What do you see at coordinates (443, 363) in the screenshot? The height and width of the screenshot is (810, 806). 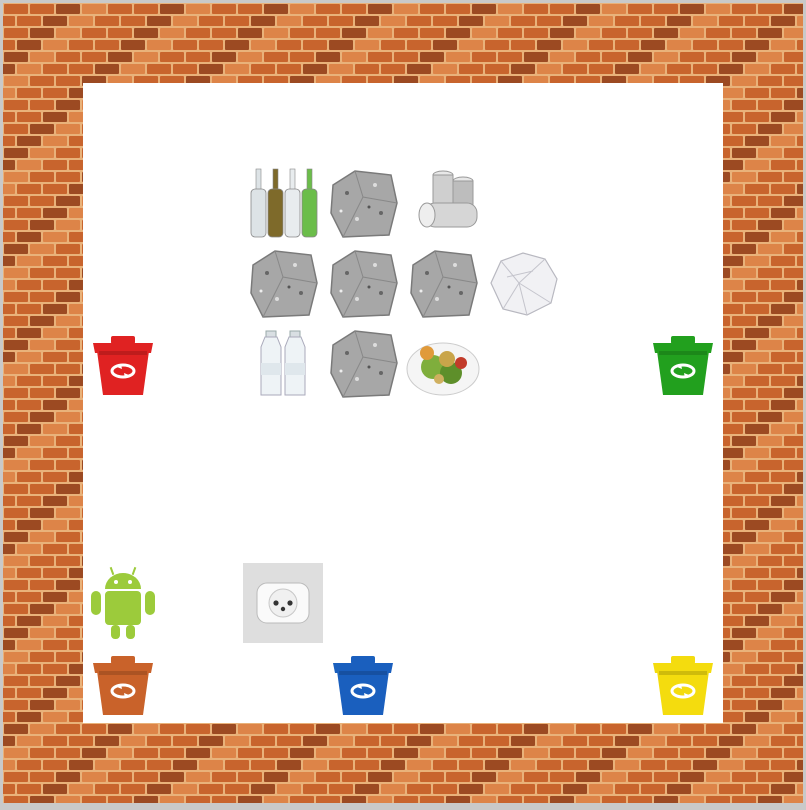 I see `food-waste-icon` at bounding box center [443, 363].